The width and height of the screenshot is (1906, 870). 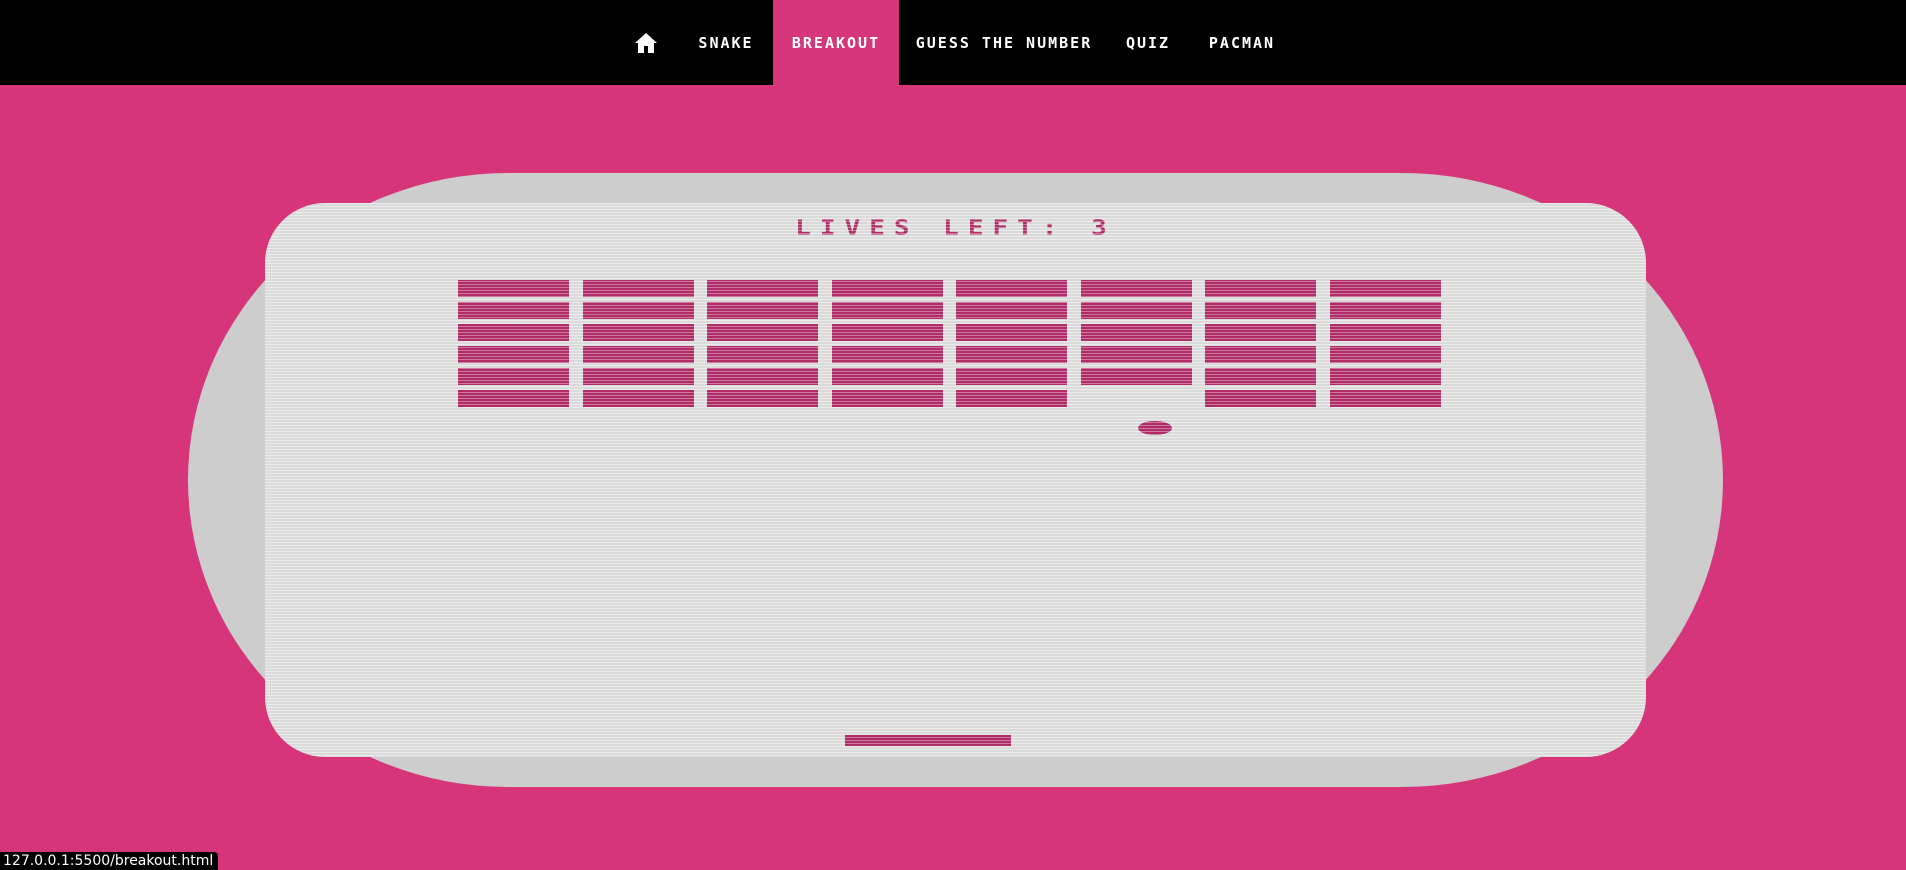 I want to click on nav-breakout-label: BREAKOUT, so click(x=836, y=42).